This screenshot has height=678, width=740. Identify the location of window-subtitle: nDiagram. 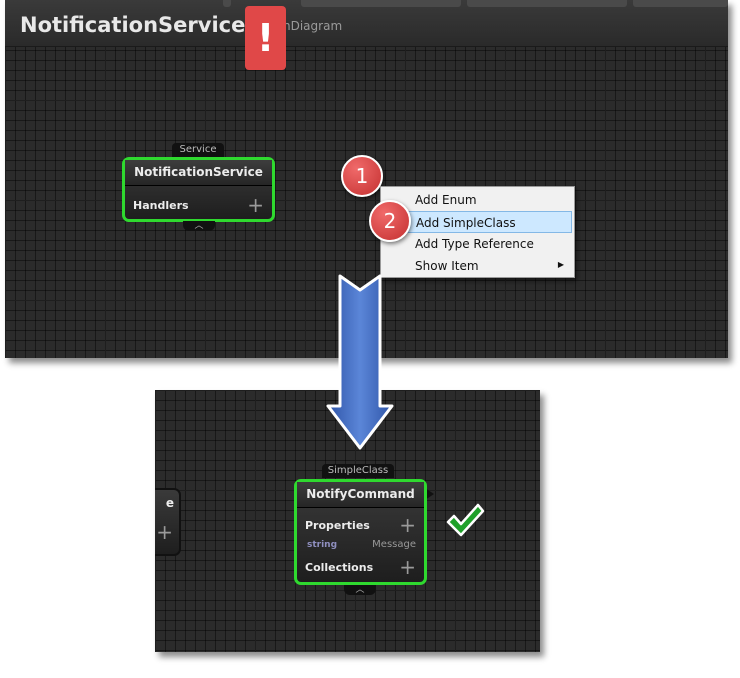
(313, 26).